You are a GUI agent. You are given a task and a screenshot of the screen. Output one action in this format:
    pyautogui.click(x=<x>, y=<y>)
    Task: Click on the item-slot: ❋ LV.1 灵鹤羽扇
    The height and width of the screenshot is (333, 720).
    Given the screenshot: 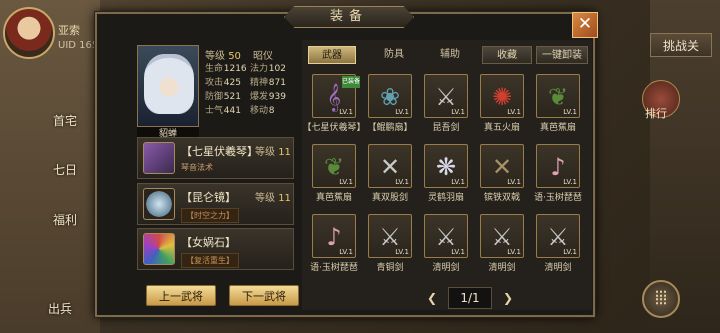 What is the action you would take?
    pyautogui.click(x=446, y=176)
    